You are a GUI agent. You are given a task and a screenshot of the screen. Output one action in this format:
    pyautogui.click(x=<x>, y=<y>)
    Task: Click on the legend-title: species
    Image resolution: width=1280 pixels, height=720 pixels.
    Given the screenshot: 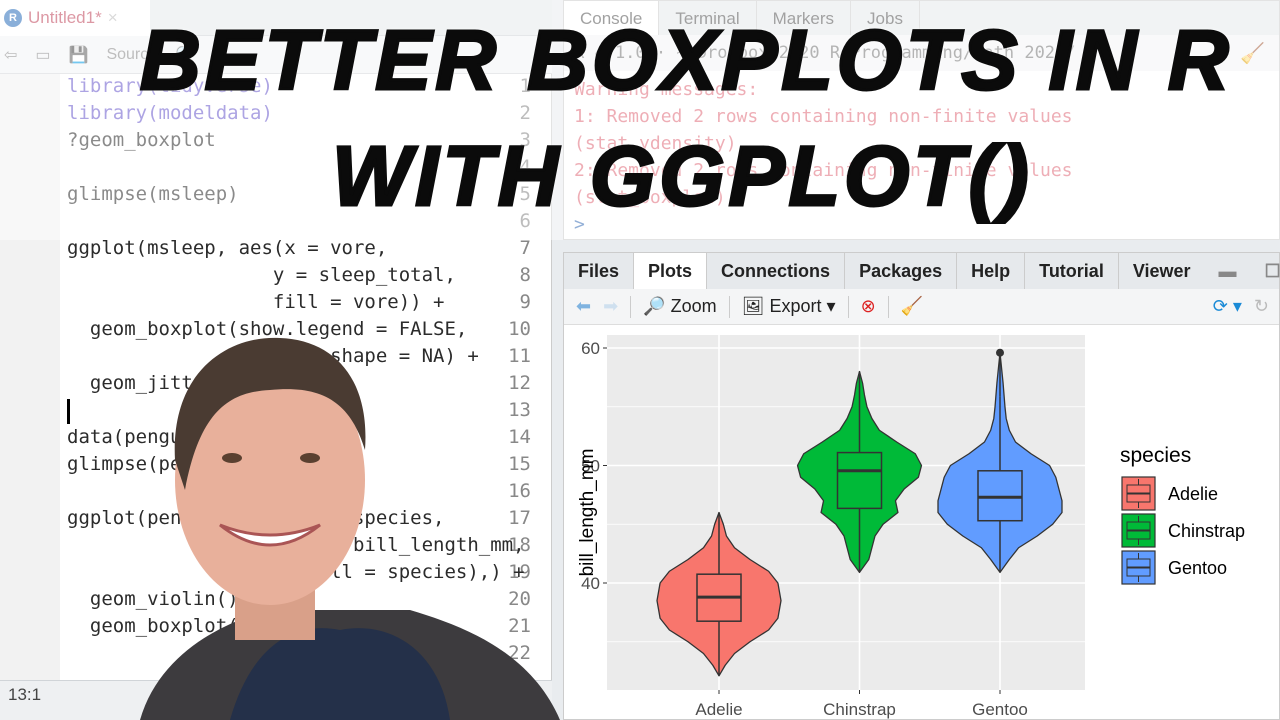 What is the action you would take?
    pyautogui.click(x=1155, y=455)
    